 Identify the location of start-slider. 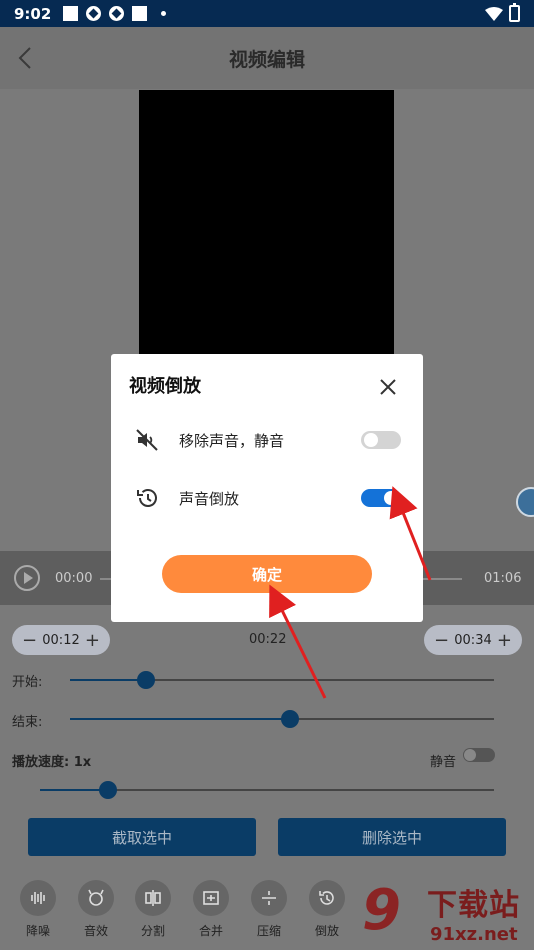
(282, 680).